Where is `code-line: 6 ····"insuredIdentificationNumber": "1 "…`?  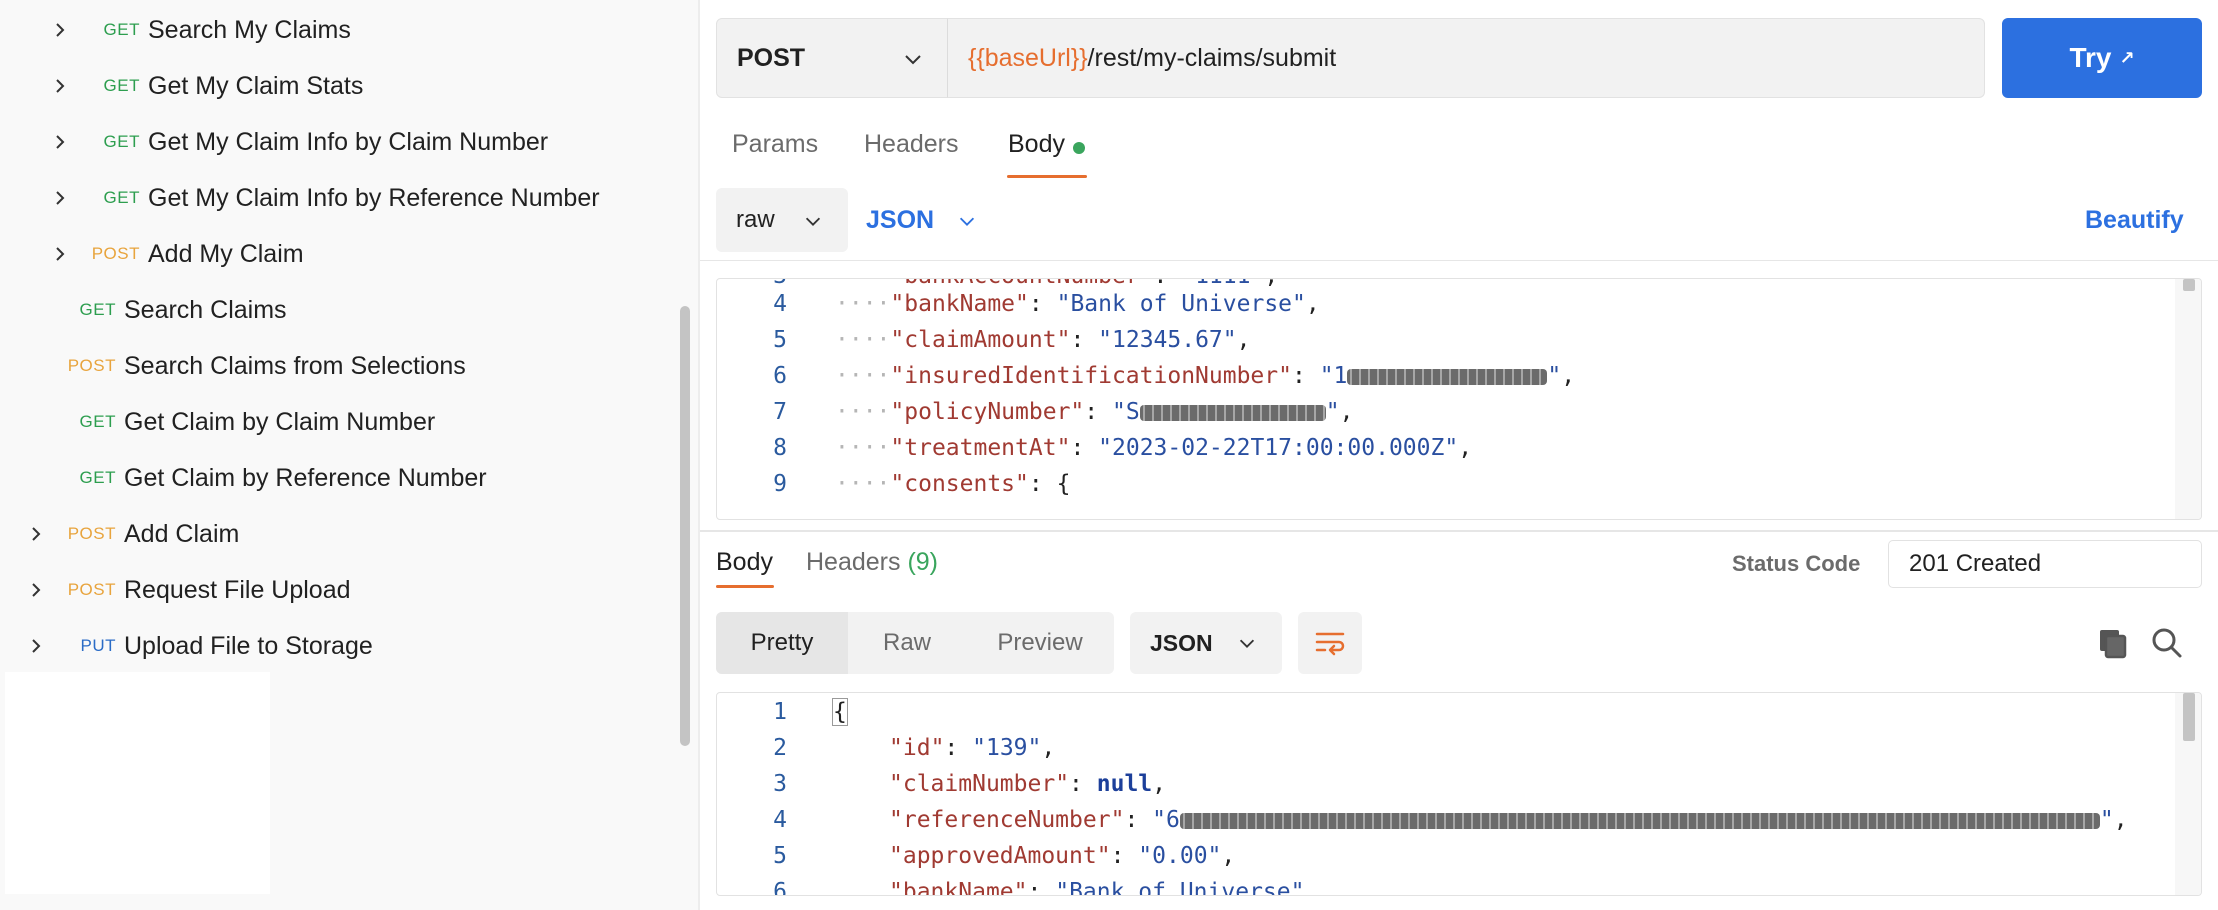
code-line: 6 ····"insuredIdentificationNumber": "1 "… is located at coordinates (1447, 381).